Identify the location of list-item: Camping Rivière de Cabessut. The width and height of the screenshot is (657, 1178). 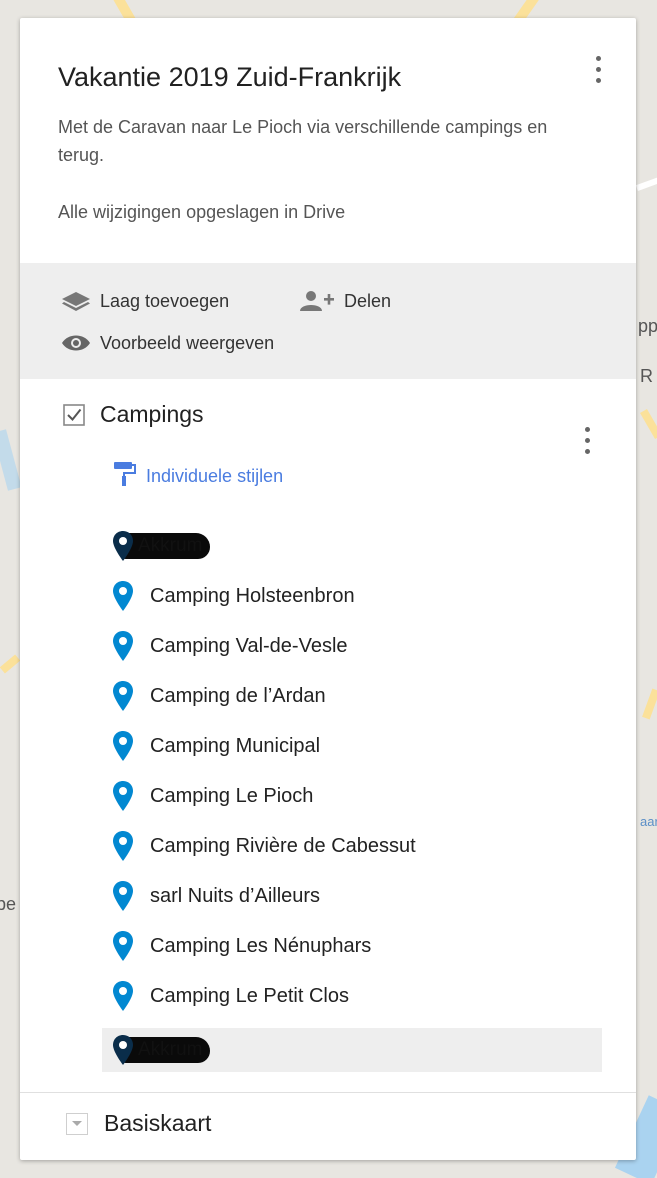
(352, 846).